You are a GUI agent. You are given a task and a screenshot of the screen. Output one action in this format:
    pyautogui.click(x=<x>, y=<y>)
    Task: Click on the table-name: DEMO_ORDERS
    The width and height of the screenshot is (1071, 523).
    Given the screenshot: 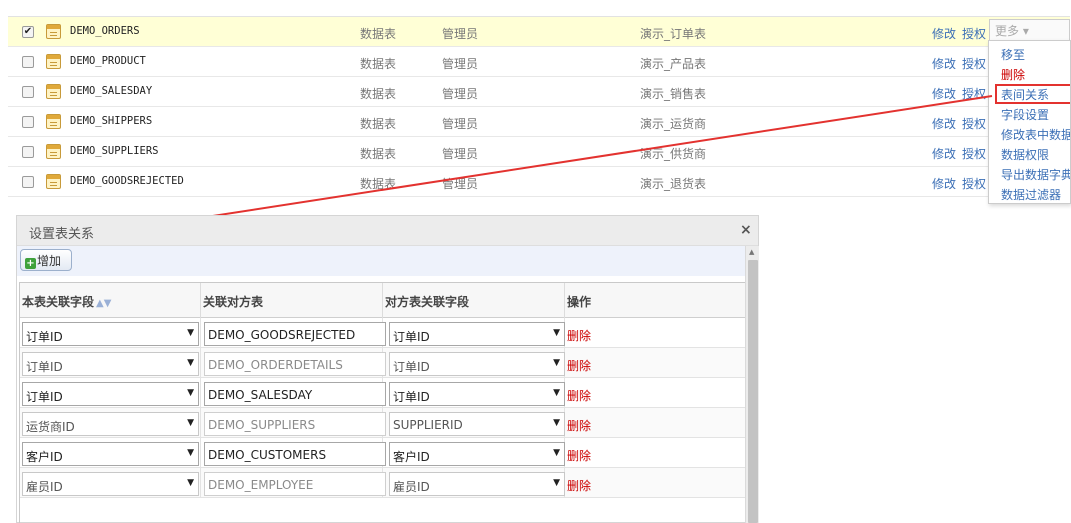 What is the action you would take?
    pyautogui.click(x=105, y=31)
    